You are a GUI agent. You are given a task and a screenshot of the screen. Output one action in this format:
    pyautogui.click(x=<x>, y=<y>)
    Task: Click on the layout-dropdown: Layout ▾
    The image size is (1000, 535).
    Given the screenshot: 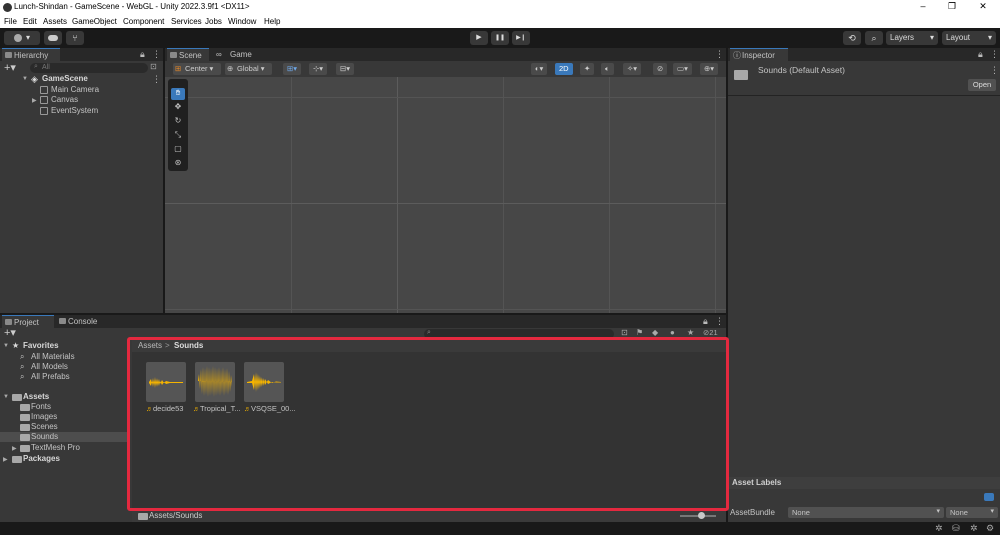 What is the action you would take?
    pyautogui.click(x=969, y=38)
    